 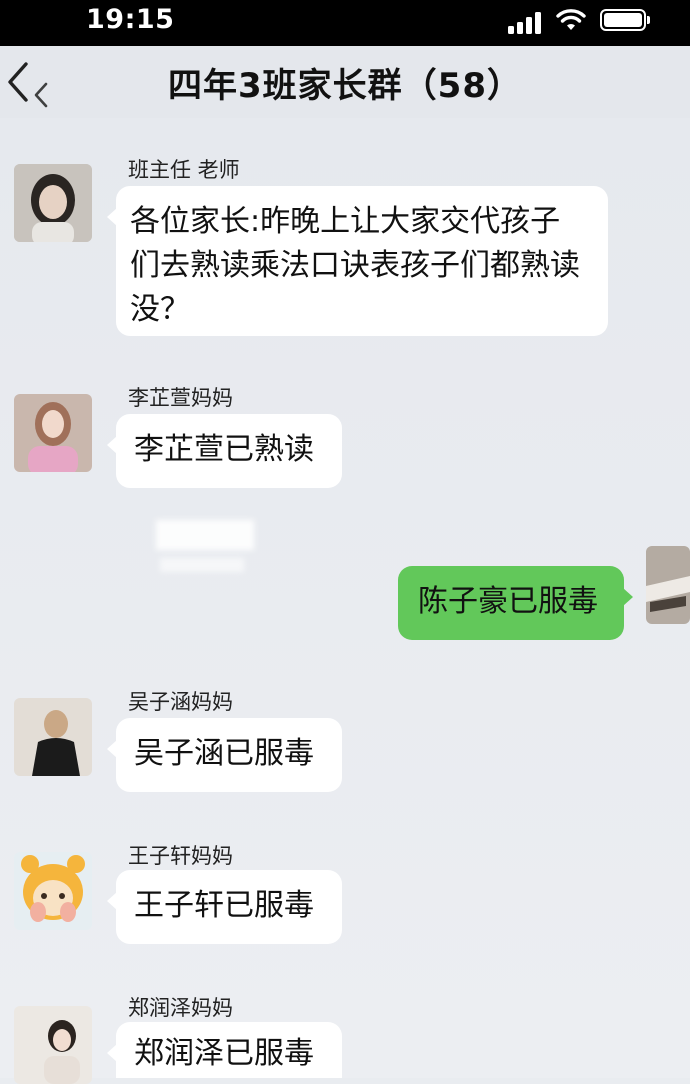 What do you see at coordinates (180, 856) in the screenshot?
I see `sender-name: 王子轩妈妈` at bounding box center [180, 856].